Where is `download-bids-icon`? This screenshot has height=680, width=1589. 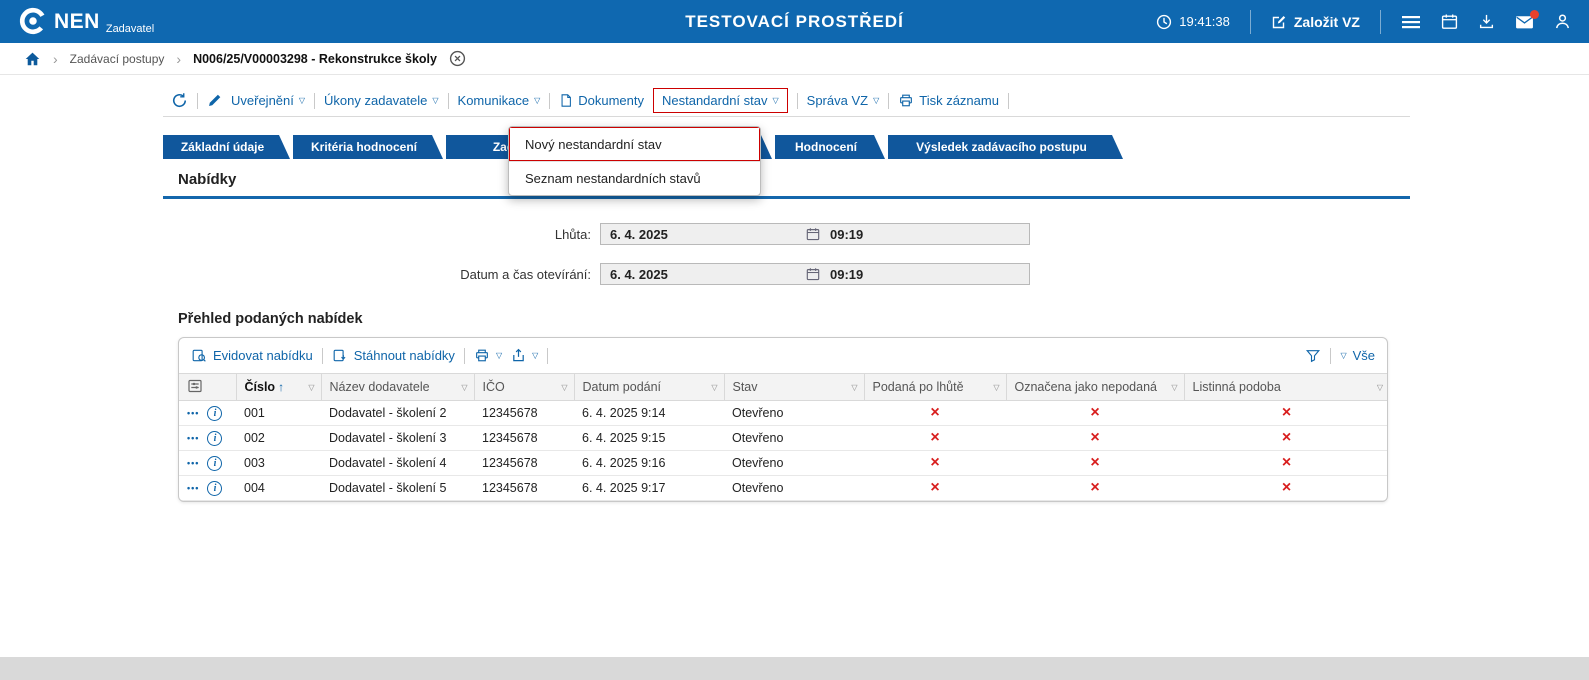 download-bids-icon is located at coordinates (339, 355).